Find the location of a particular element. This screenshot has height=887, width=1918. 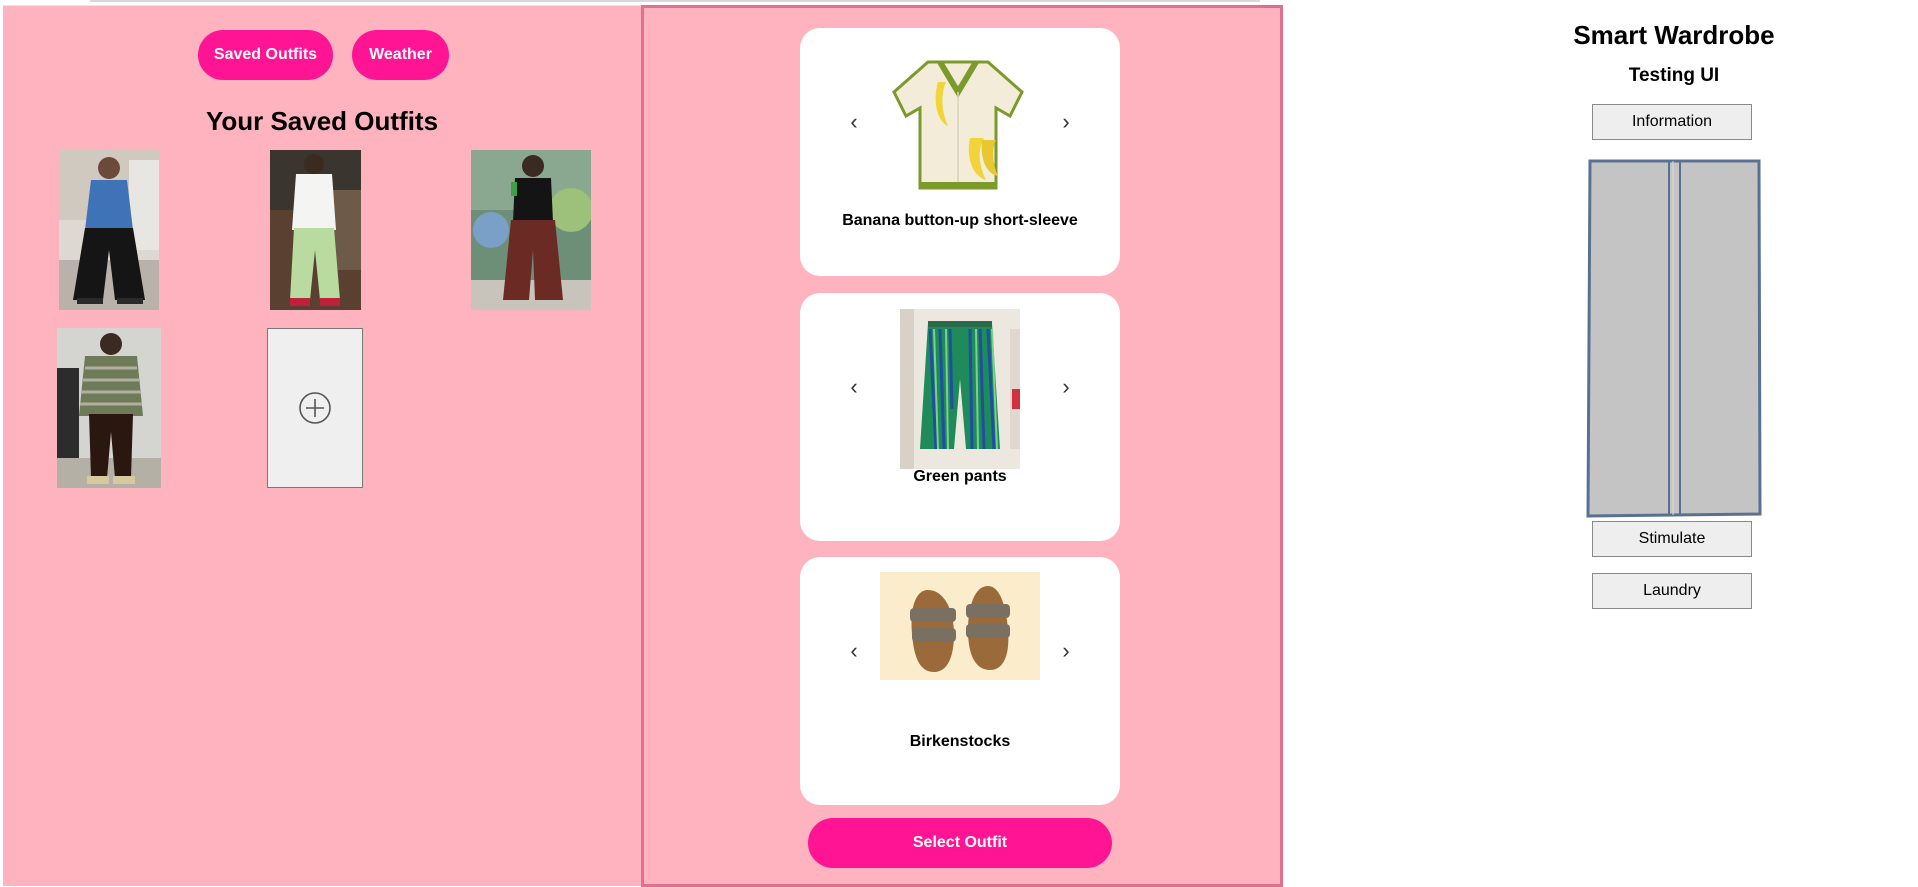

saved-outfits-button: Saved Outfits is located at coordinates (265, 55).